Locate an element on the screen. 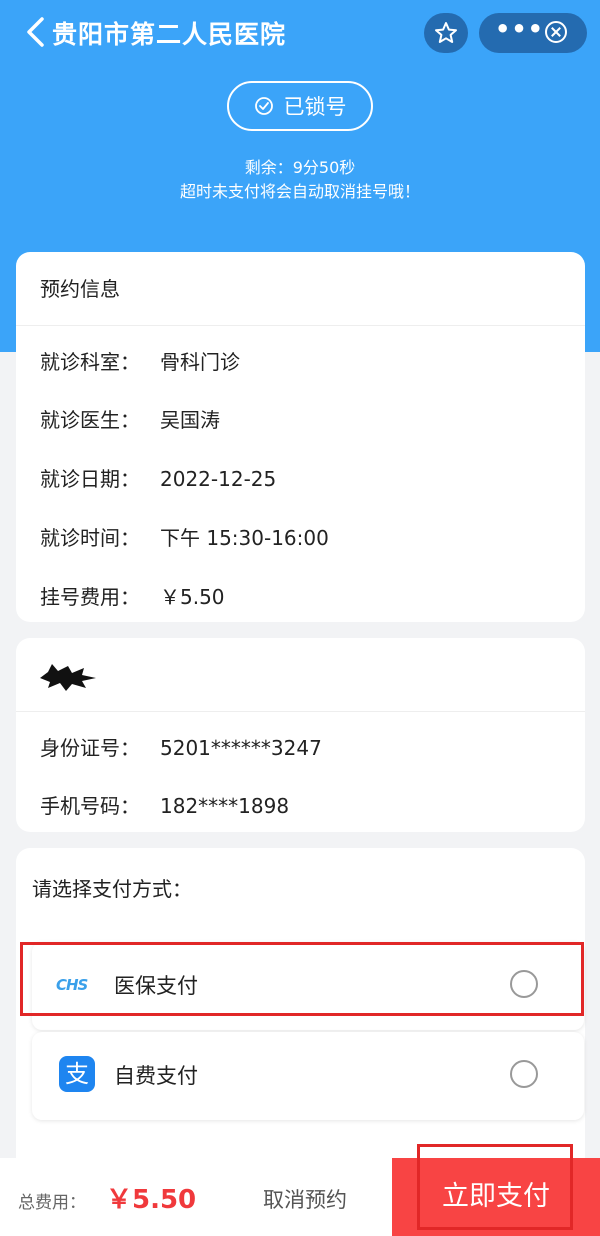  total-amount: ￥5.50 is located at coordinates (151, 1200).